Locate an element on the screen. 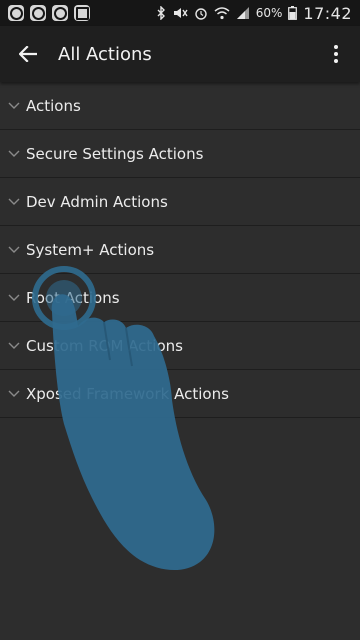  more-vert-icon is located at coordinates (336, 54).